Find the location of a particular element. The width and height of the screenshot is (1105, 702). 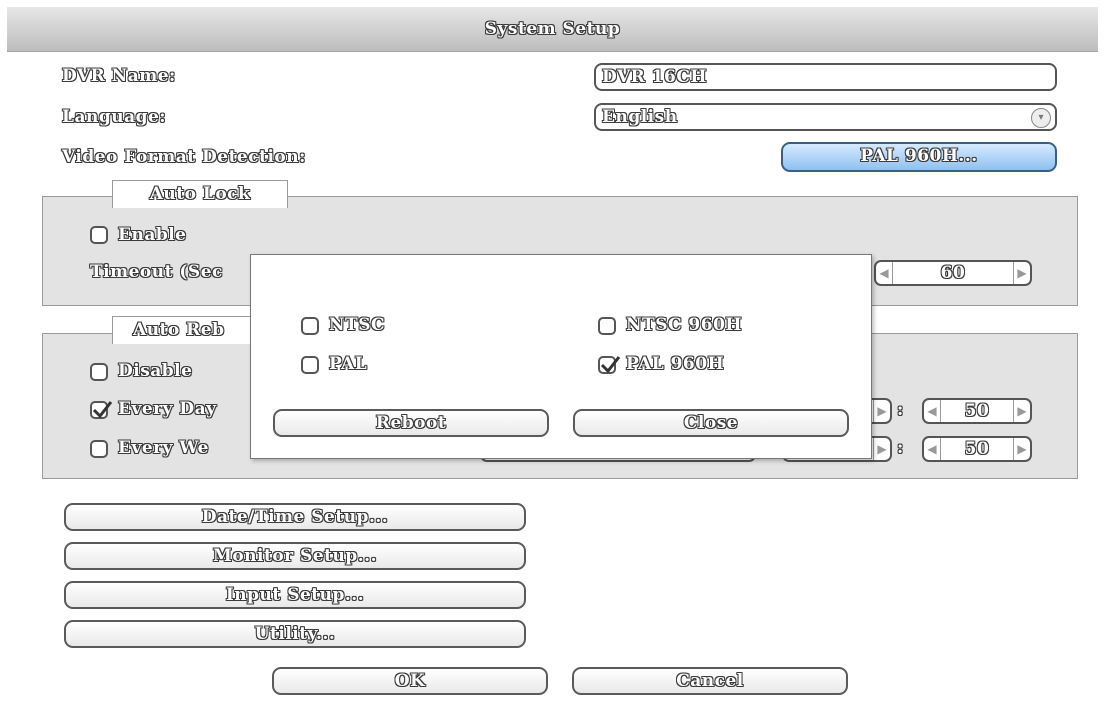

window-title: System Setup is located at coordinates (552, 29).